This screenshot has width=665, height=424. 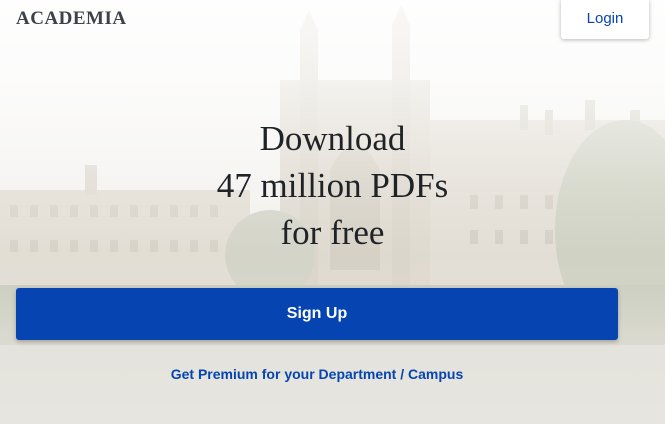 What do you see at coordinates (332, 138) in the screenshot?
I see `headline-line-1: Download` at bounding box center [332, 138].